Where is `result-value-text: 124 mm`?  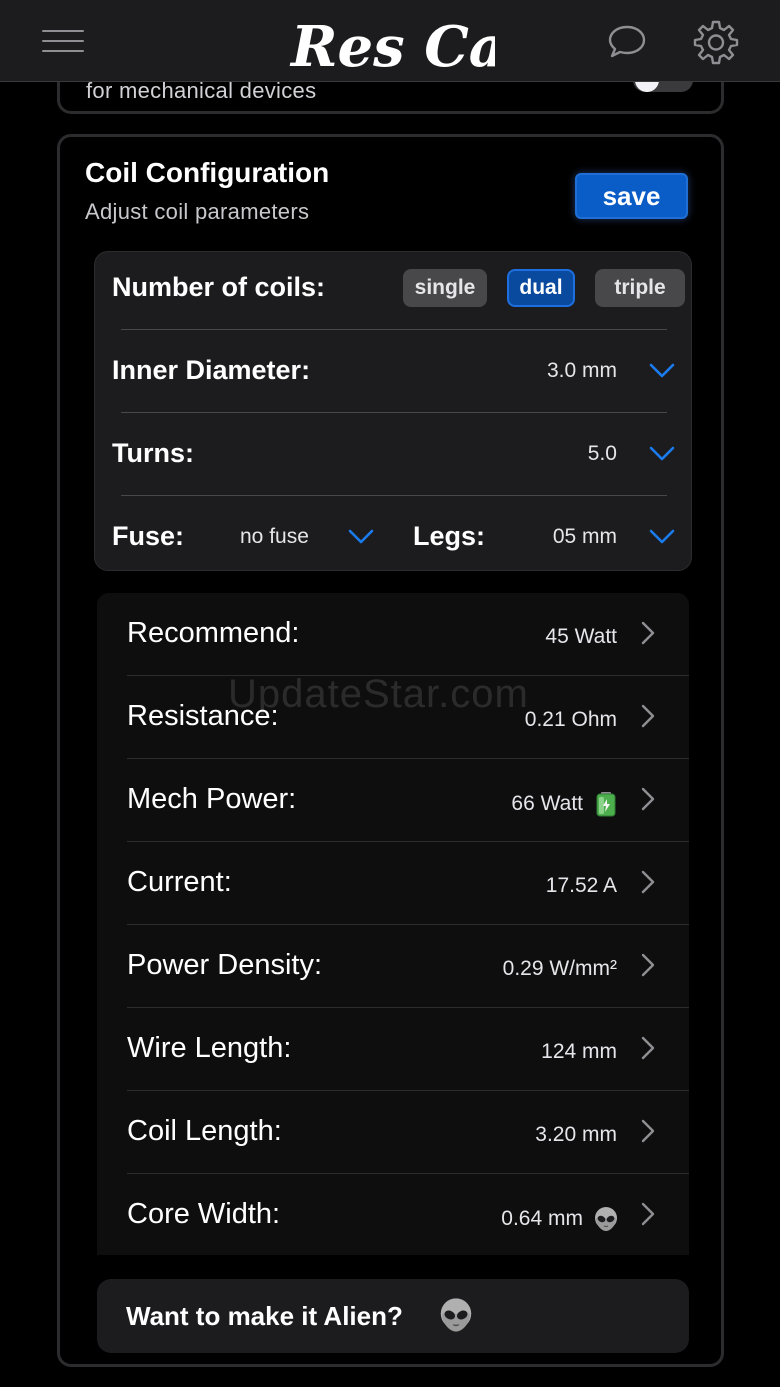 result-value-text: 124 mm is located at coordinates (579, 1051).